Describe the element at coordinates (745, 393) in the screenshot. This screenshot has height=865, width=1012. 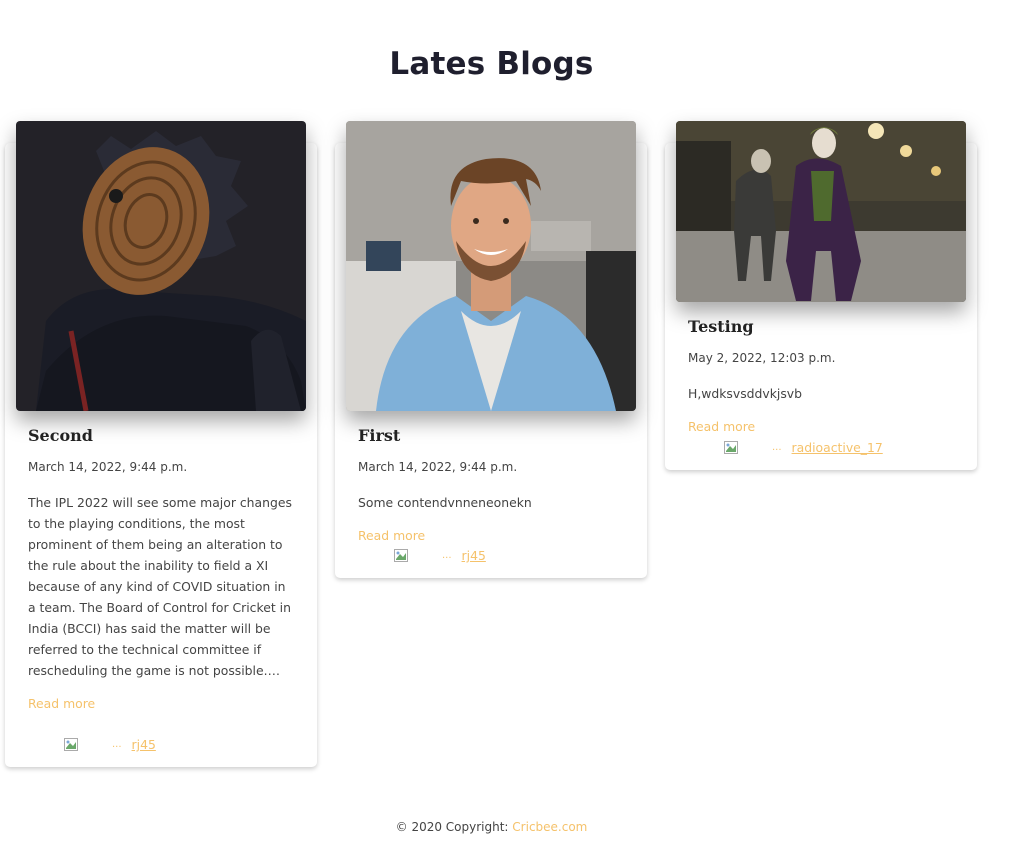
I see `blog-card-excerpt: H,wdksvsddvkjsvb` at that location.